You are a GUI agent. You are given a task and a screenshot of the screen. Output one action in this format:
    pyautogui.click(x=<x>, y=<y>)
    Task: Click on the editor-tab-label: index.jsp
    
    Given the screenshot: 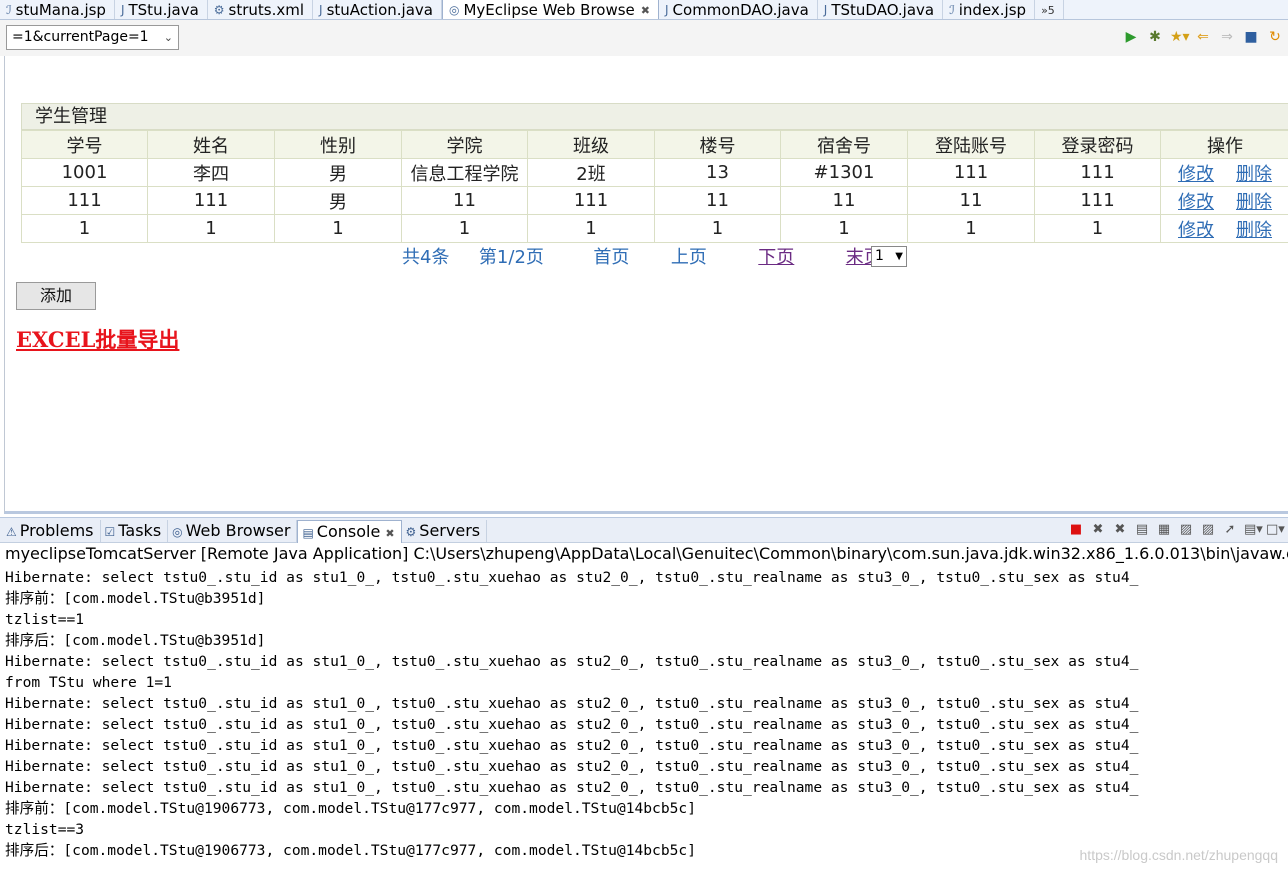 What is the action you would take?
    pyautogui.click(x=992, y=10)
    